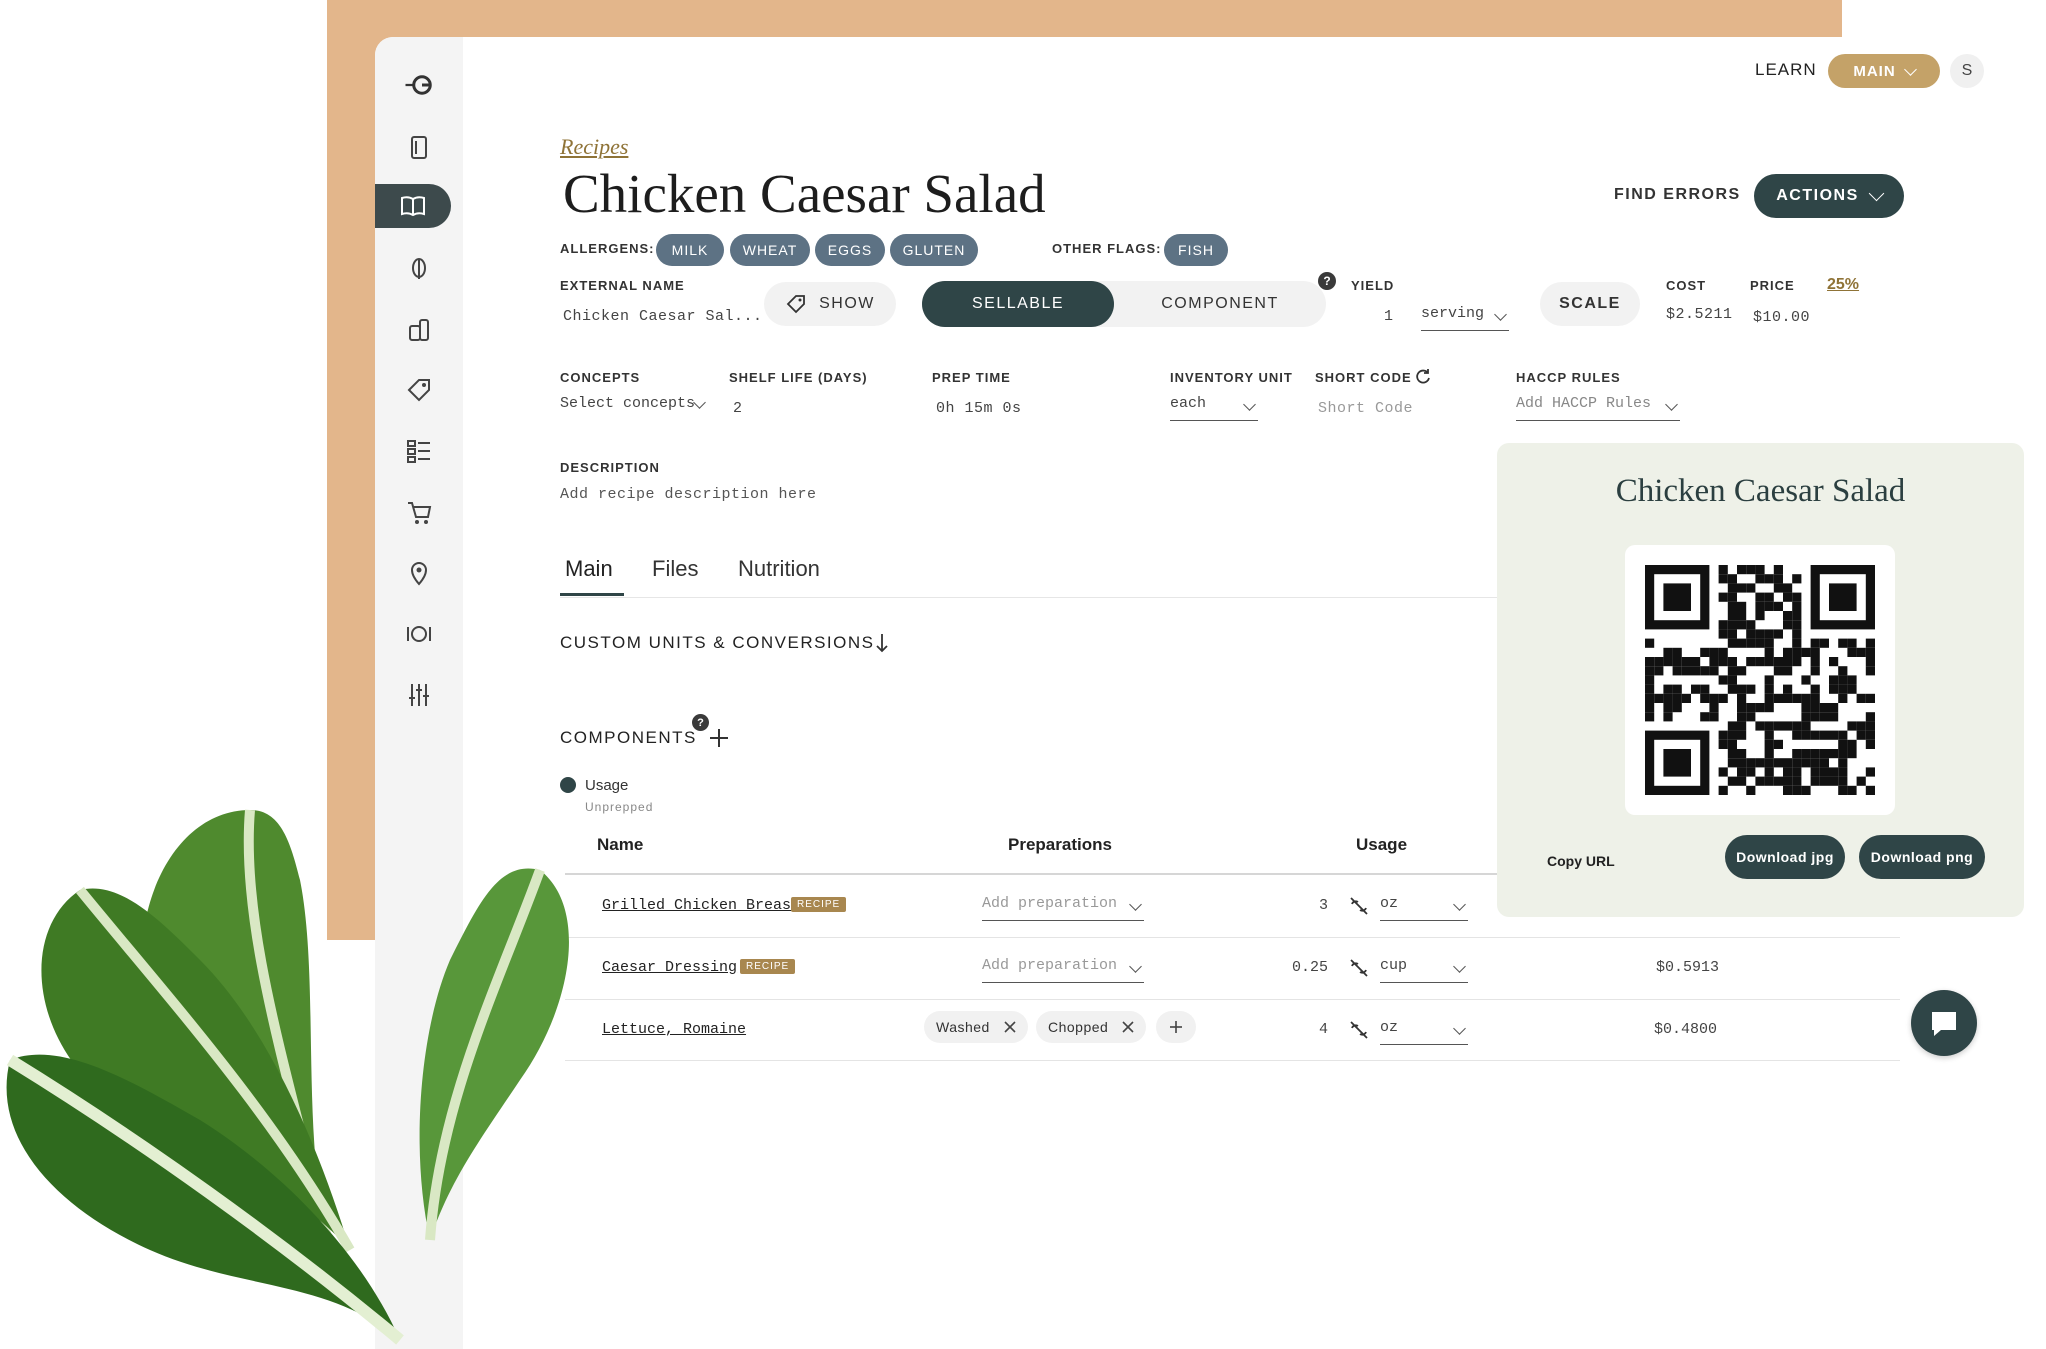  Describe the element at coordinates (1967, 71) in the screenshot. I see `avatar: S` at that location.